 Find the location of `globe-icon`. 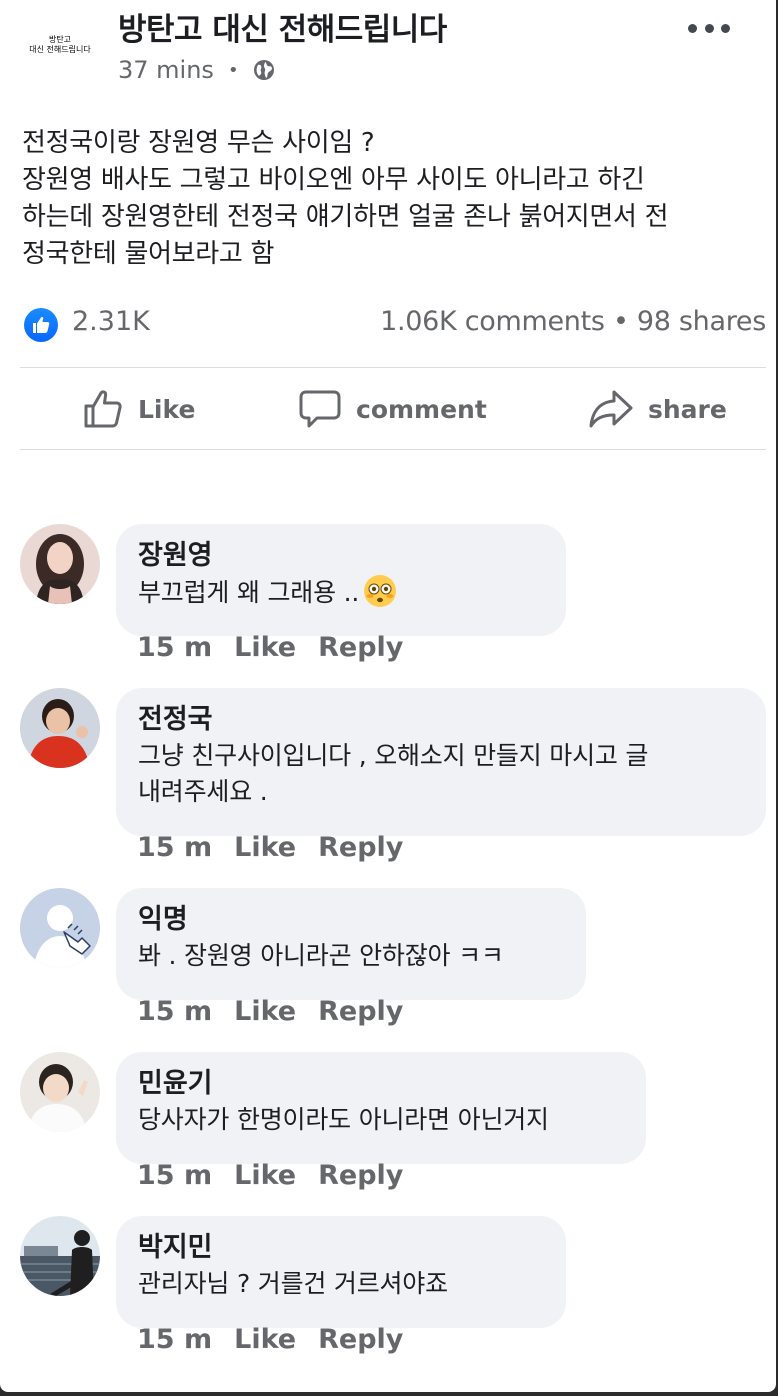

globe-icon is located at coordinates (264, 70).